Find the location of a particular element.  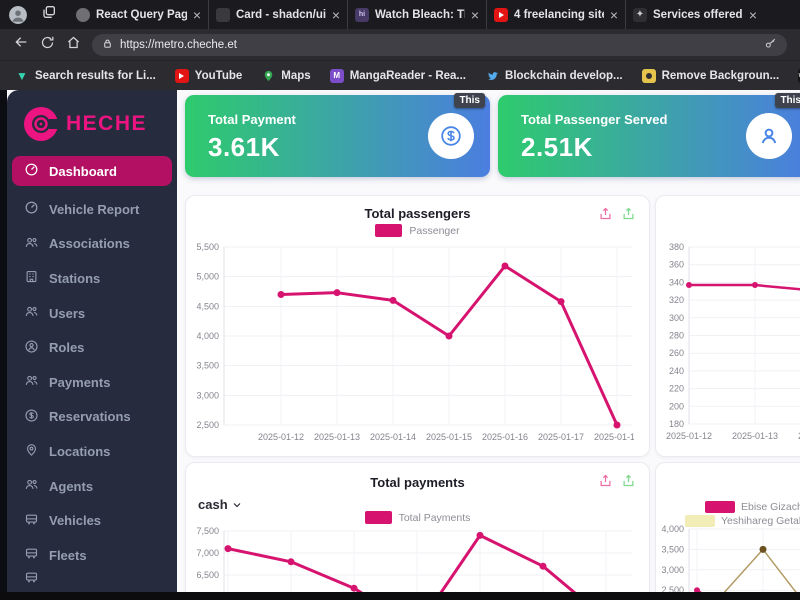

svg-text: 5,000 is located at coordinates (207, 277).